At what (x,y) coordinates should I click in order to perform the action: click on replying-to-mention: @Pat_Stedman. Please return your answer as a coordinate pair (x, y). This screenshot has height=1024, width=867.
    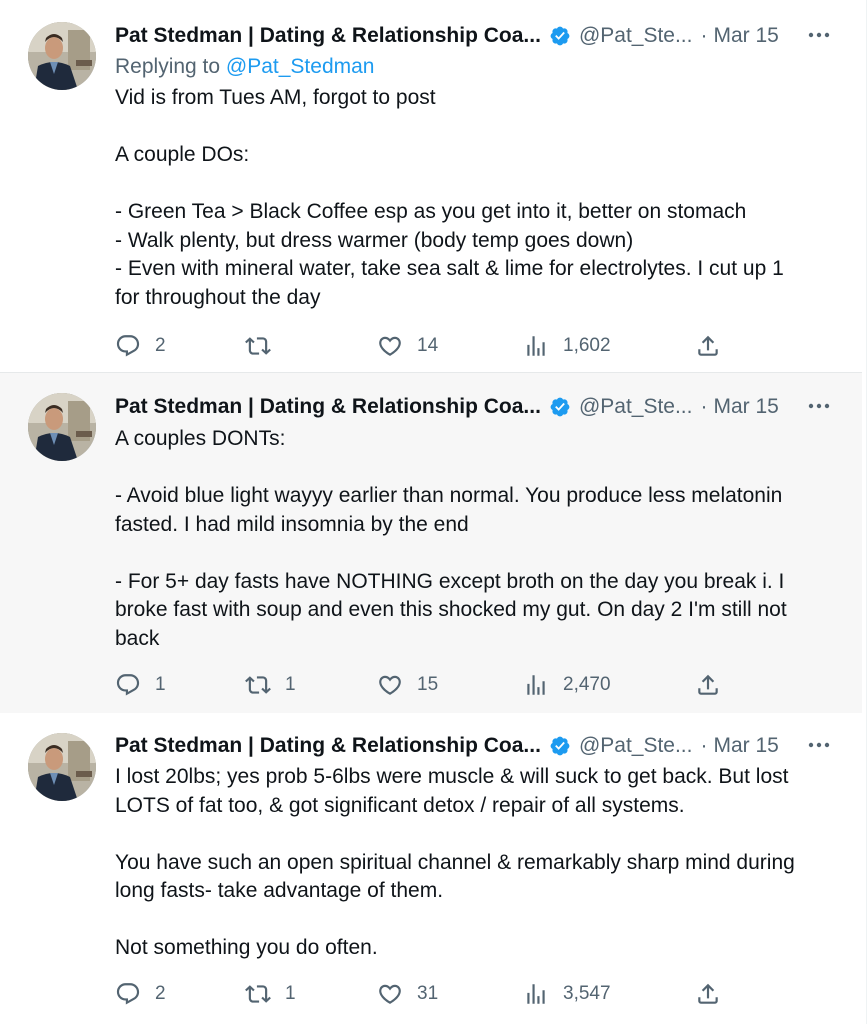
    Looking at the image, I should click on (300, 66).